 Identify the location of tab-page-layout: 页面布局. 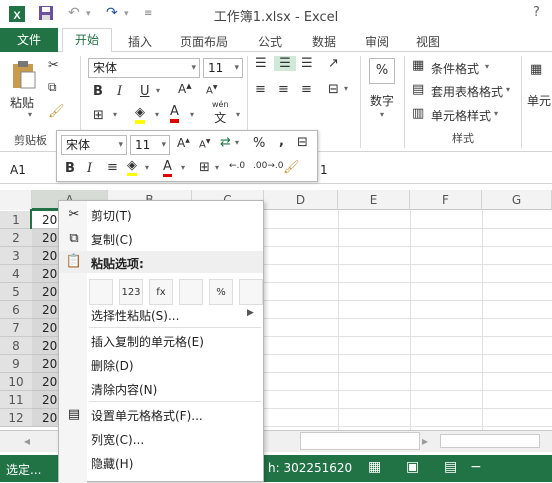
(204, 41).